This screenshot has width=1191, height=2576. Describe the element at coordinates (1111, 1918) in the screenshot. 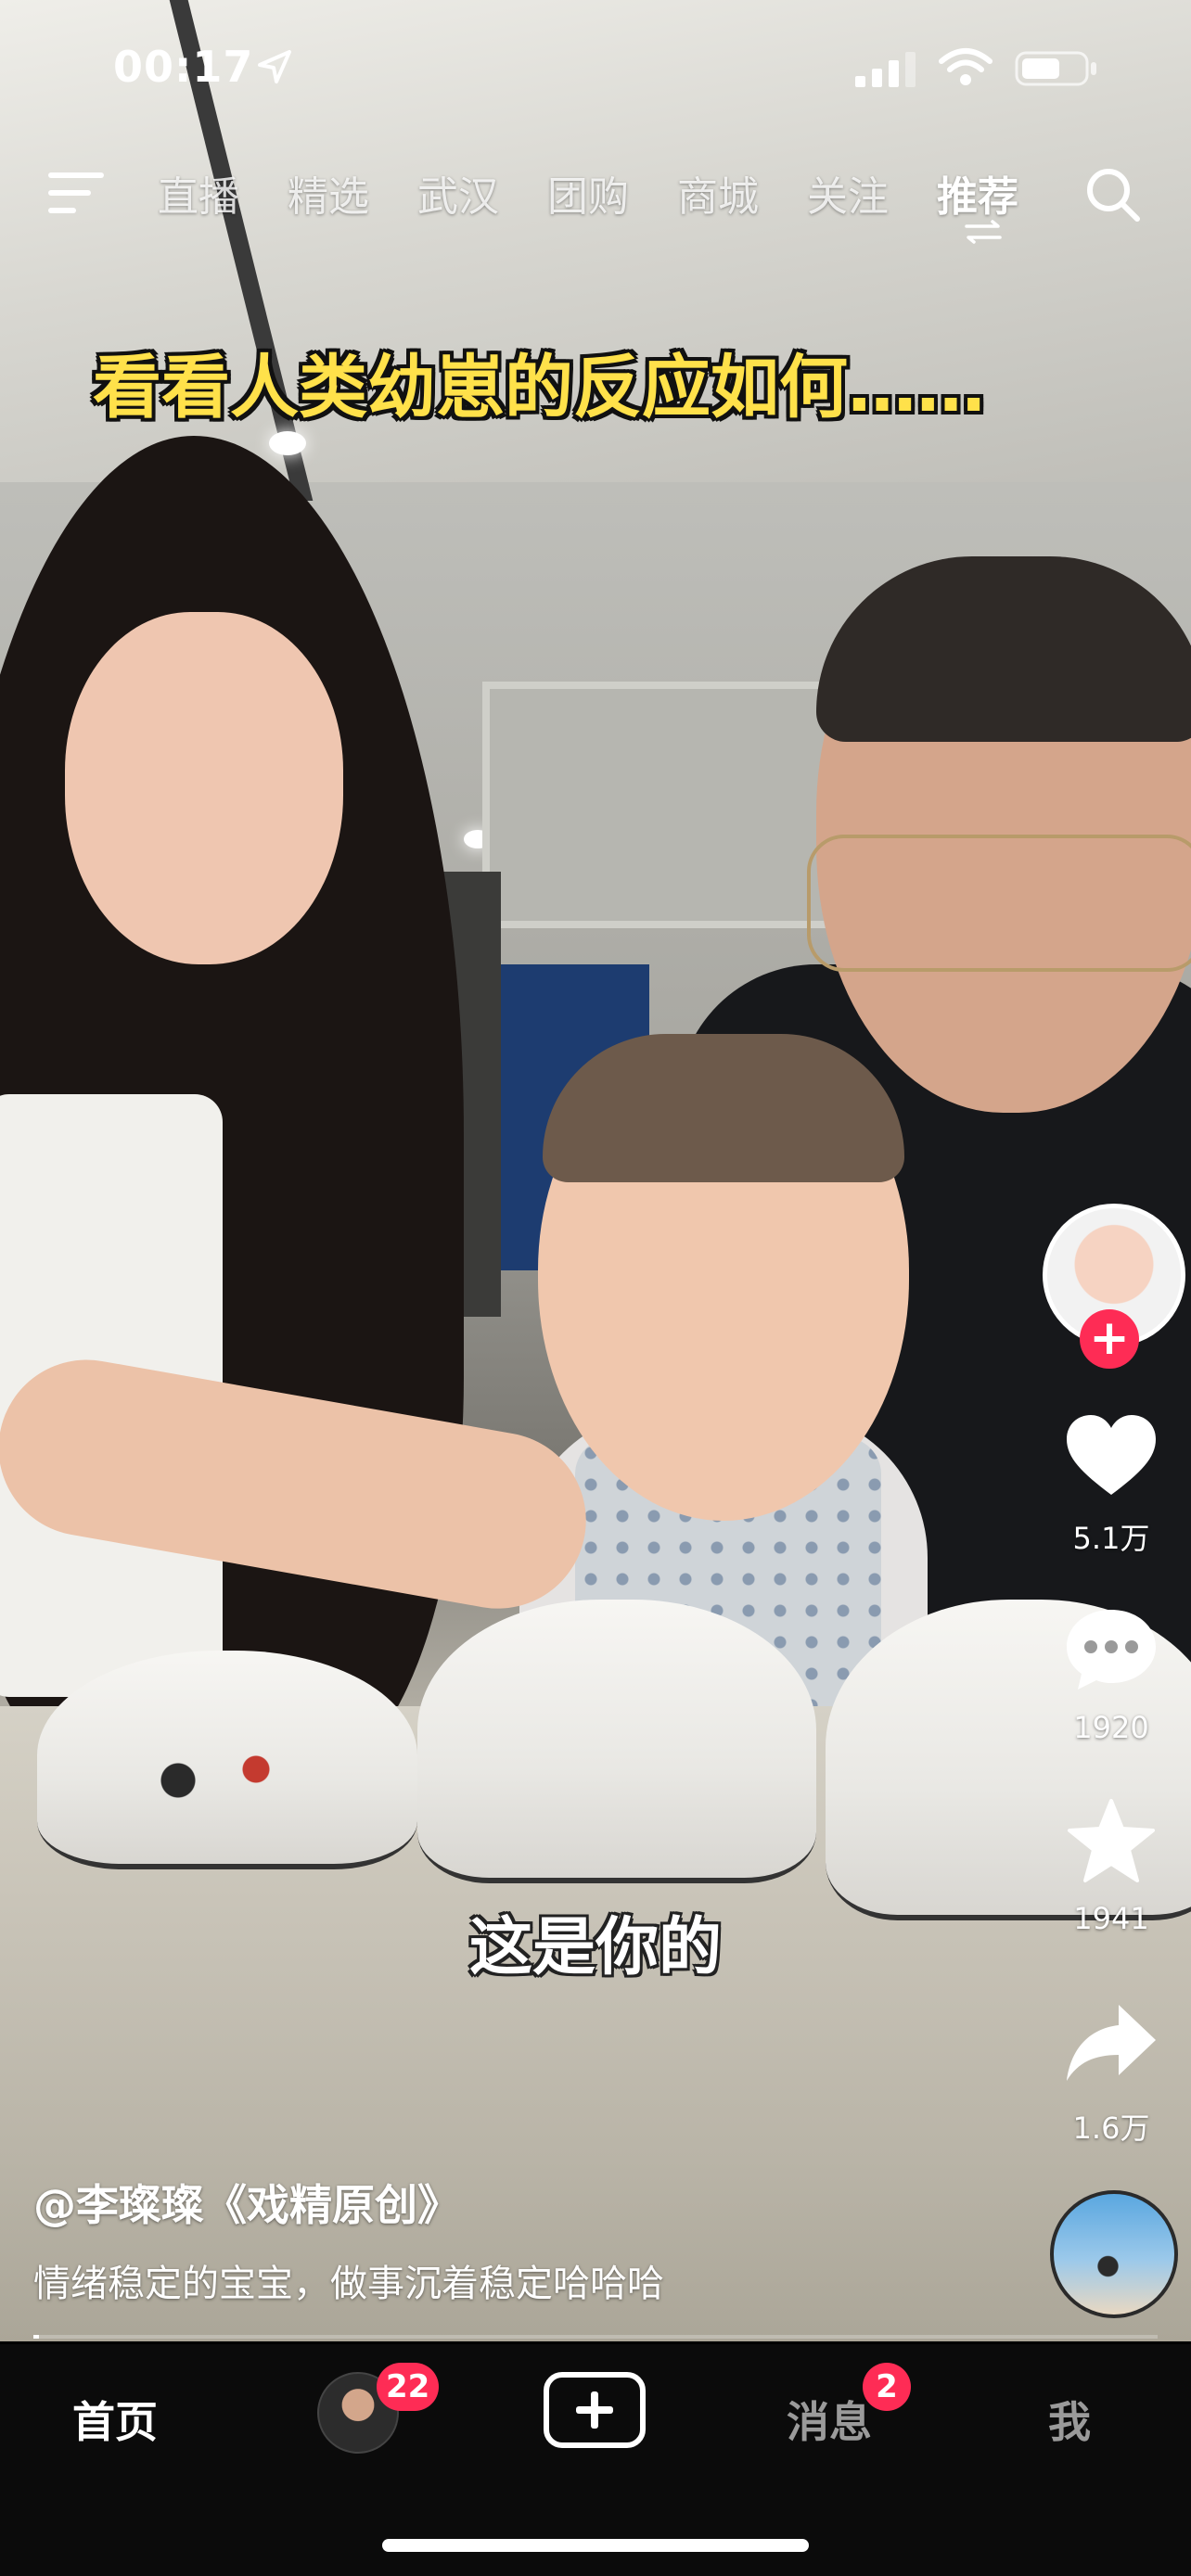

I see `favorite-count: 1941` at that location.